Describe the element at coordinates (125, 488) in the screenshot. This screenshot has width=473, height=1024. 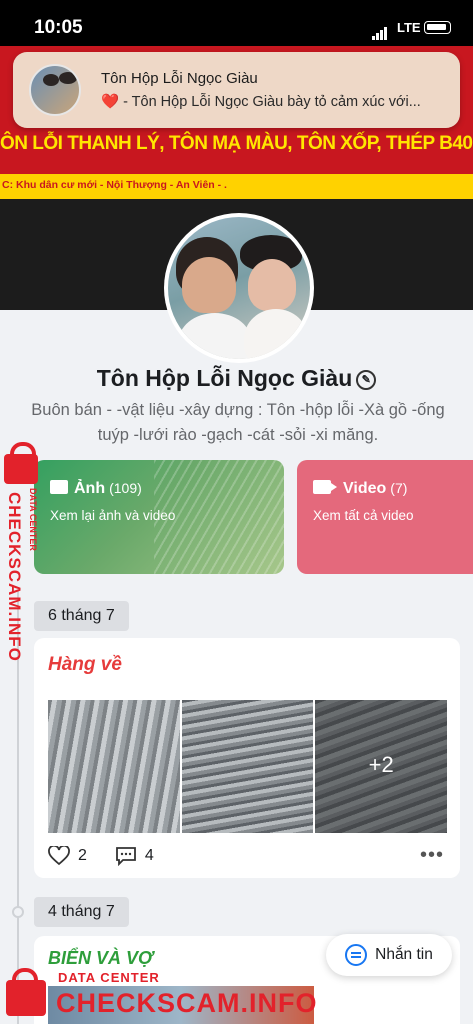
I see `photos-count: (109)` at that location.